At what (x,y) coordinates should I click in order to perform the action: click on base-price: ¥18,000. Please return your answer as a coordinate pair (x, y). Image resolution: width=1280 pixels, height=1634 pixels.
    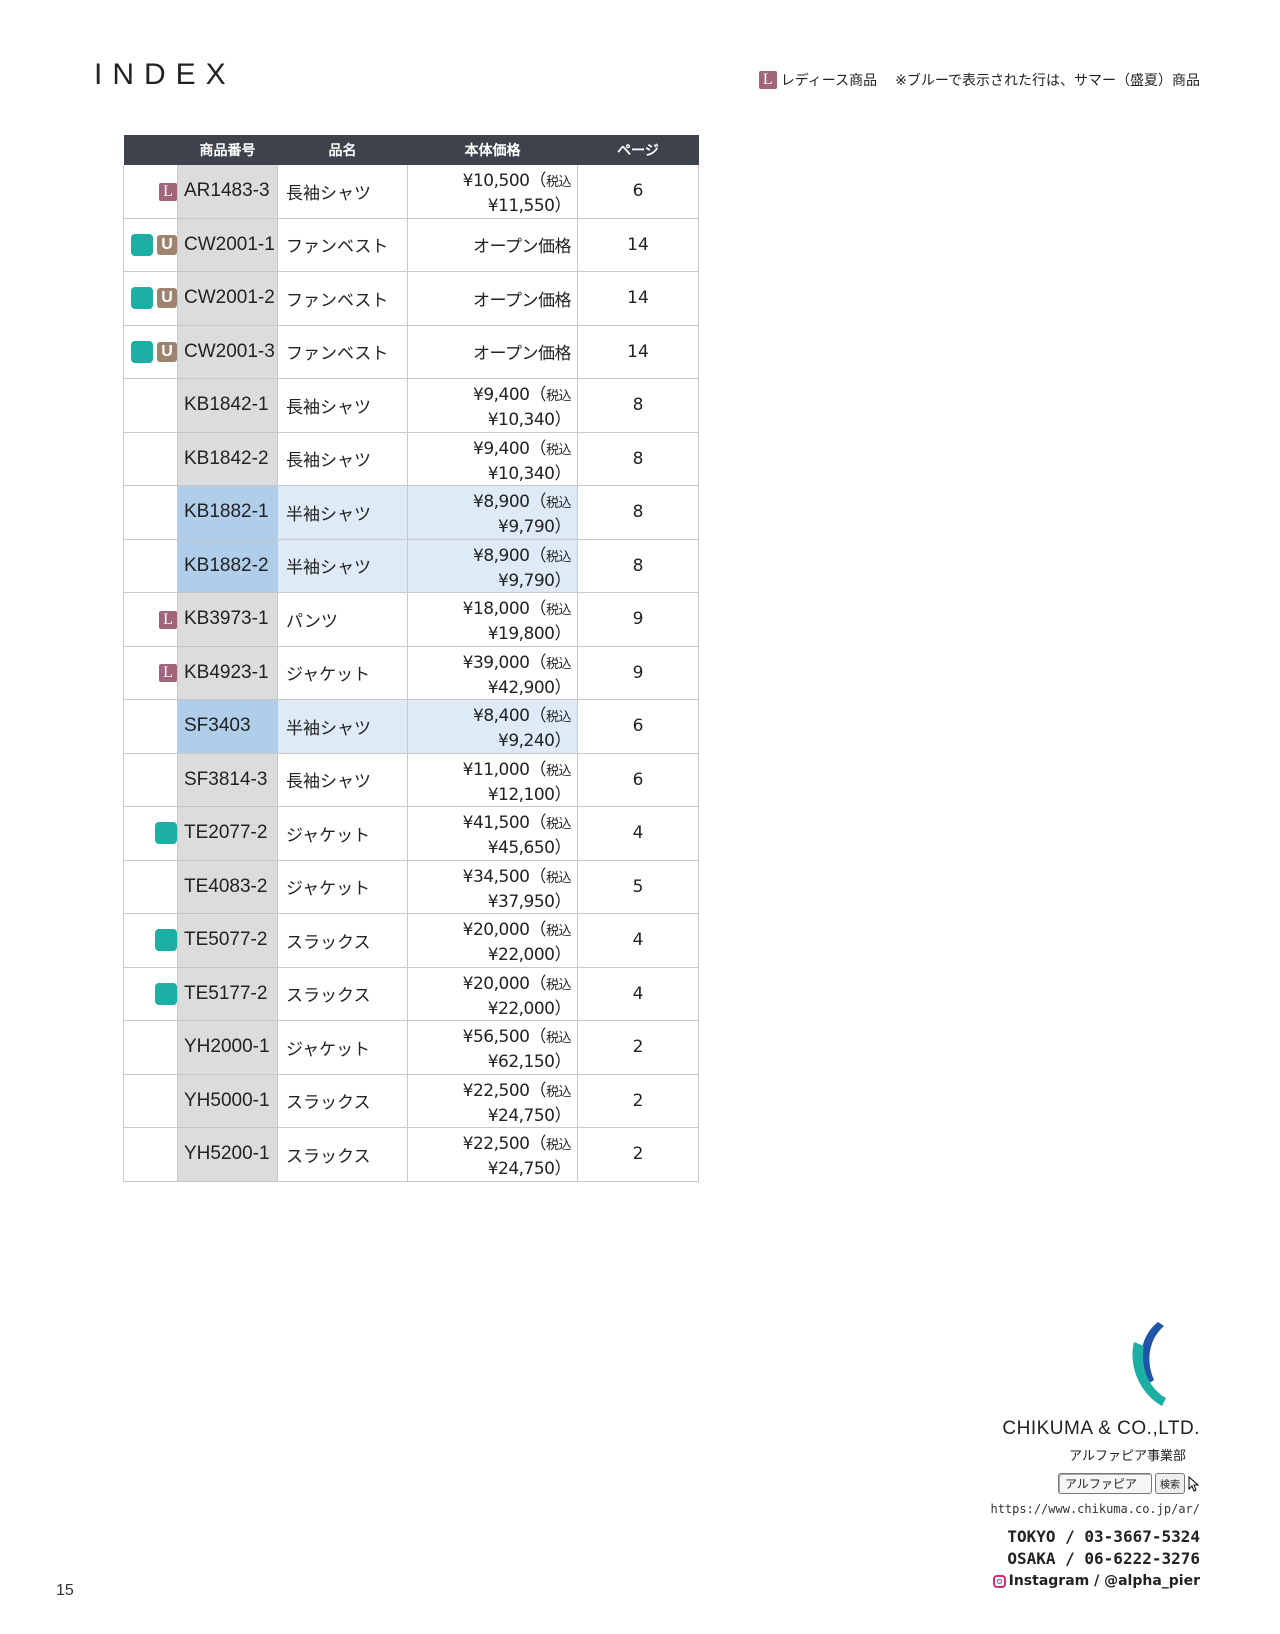
    Looking at the image, I should click on (496, 609).